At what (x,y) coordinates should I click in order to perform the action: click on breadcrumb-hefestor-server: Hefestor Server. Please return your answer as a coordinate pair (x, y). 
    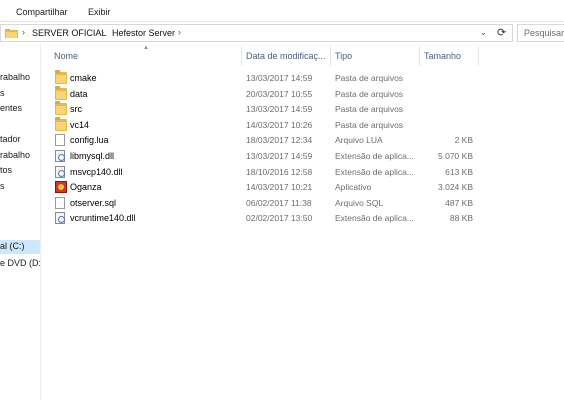
    Looking at the image, I should click on (143, 33).